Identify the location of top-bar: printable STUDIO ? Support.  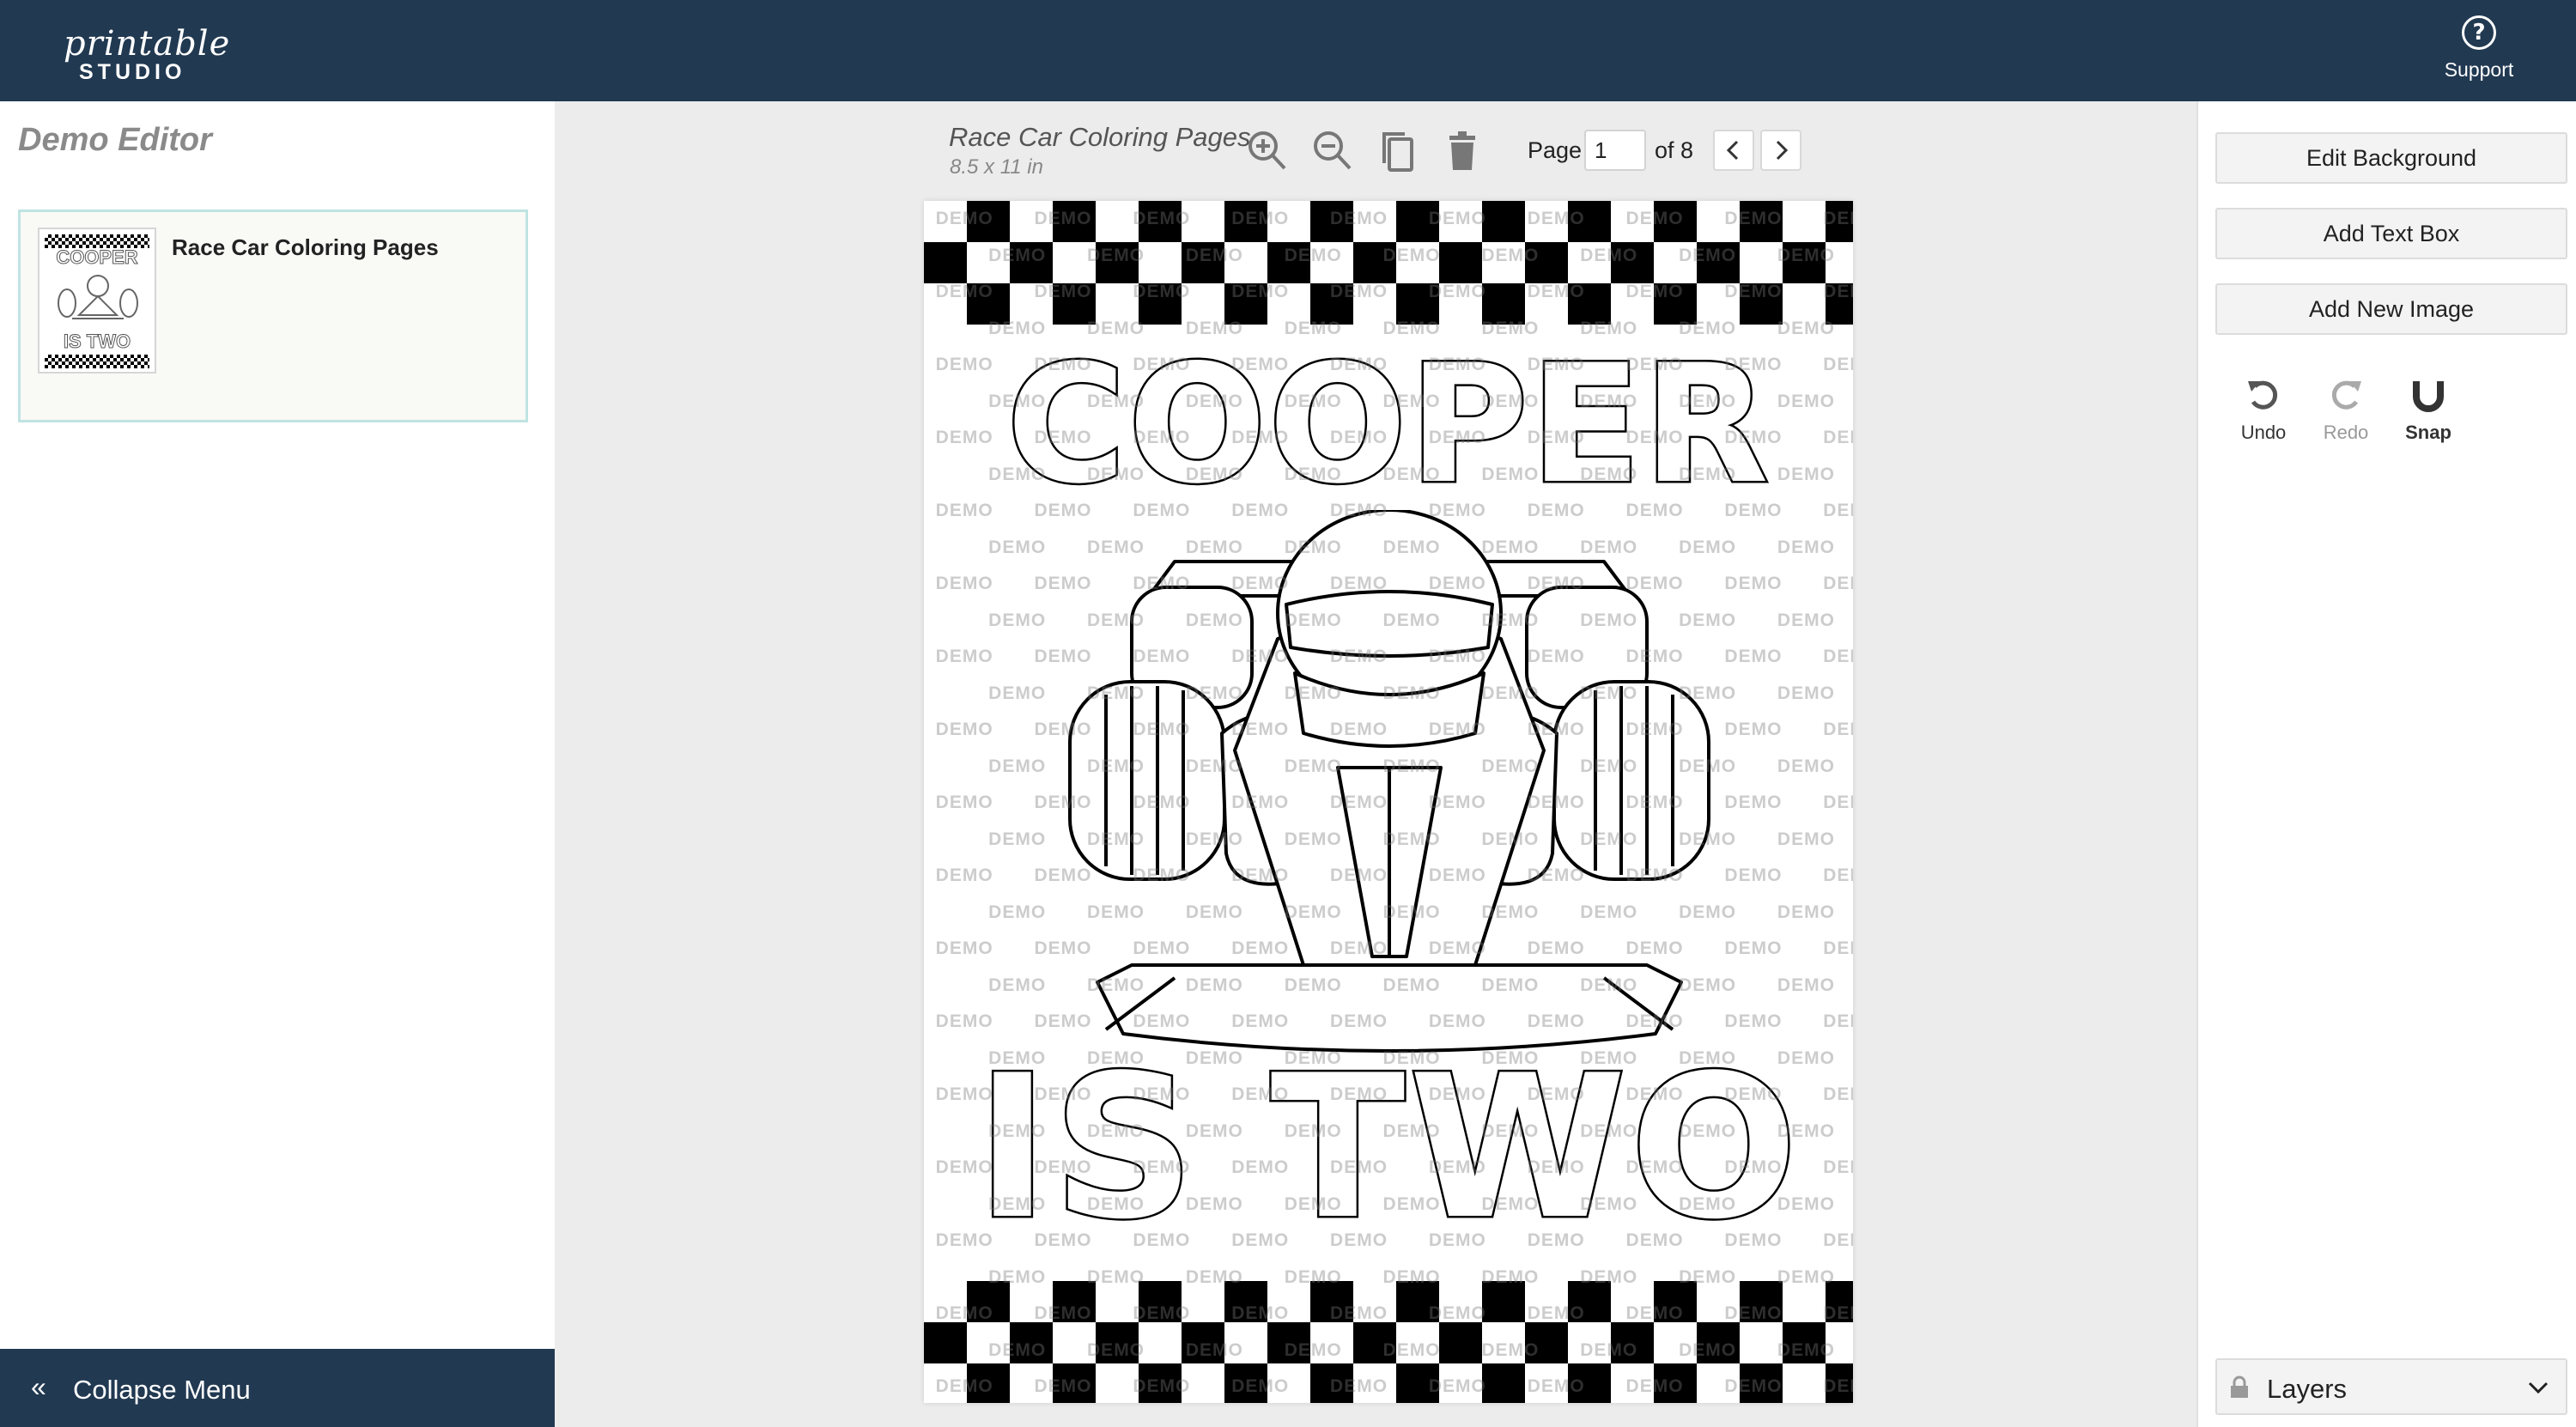
(1288, 50).